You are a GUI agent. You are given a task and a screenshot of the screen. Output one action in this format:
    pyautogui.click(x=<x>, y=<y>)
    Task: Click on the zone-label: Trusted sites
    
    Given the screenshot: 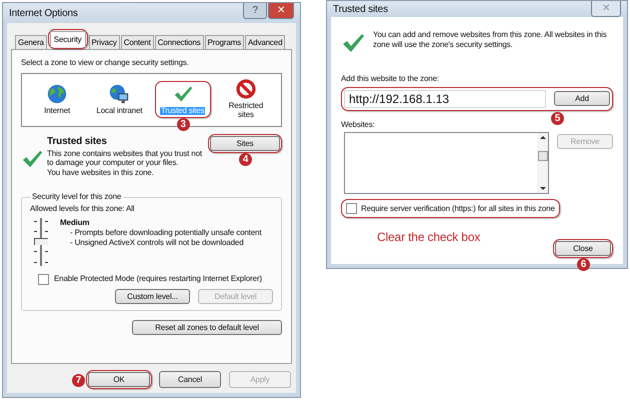 What is the action you would take?
    pyautogui.click(x=183, y=111)
    